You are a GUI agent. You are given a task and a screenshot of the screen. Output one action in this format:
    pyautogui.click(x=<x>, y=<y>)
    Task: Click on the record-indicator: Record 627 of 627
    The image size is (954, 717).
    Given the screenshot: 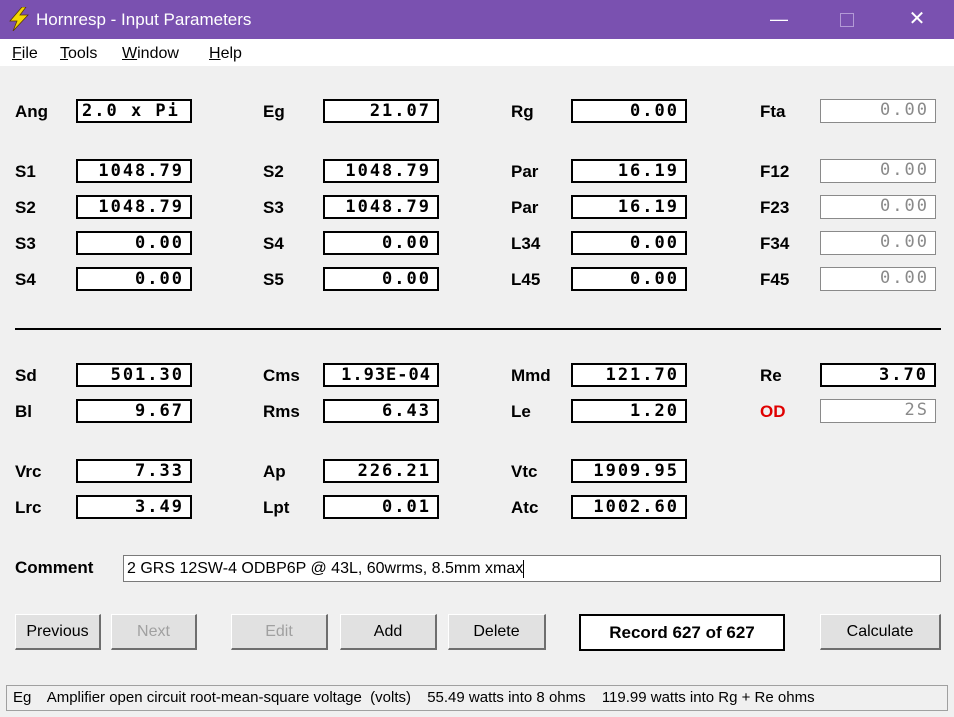 What is the action you would take?
    pyautogui.click(x=682, y=632)
    